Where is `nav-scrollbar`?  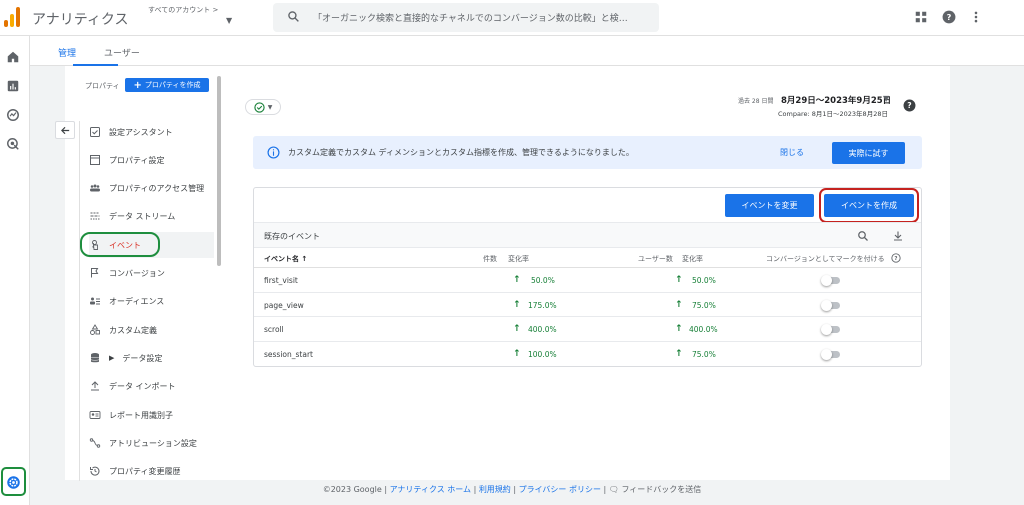 nav-scrollbar is located at coordinates (219, 171).